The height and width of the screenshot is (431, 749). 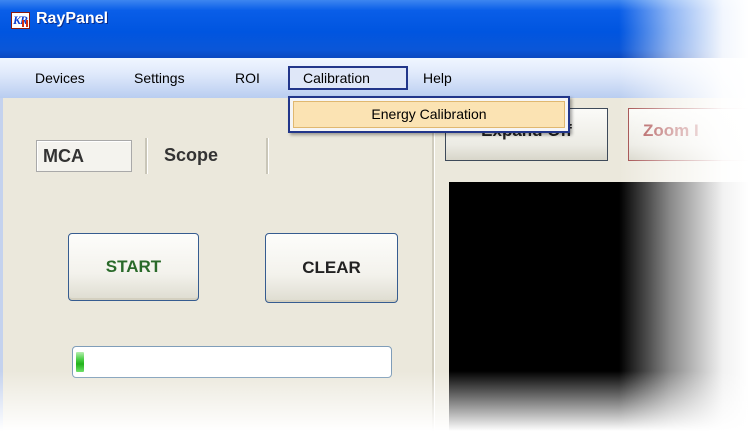 I want to click on clear-button: CLEAR, so click(x=331, y=268).